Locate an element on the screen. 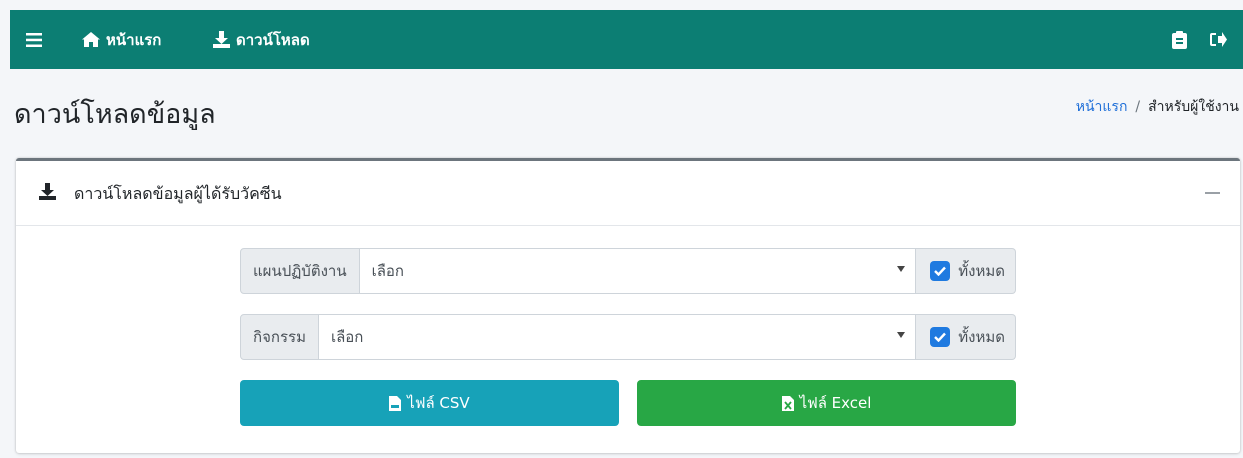 This screenshot has width=1243, height=458. excel-file-icon is located at coordinates (787, 403).